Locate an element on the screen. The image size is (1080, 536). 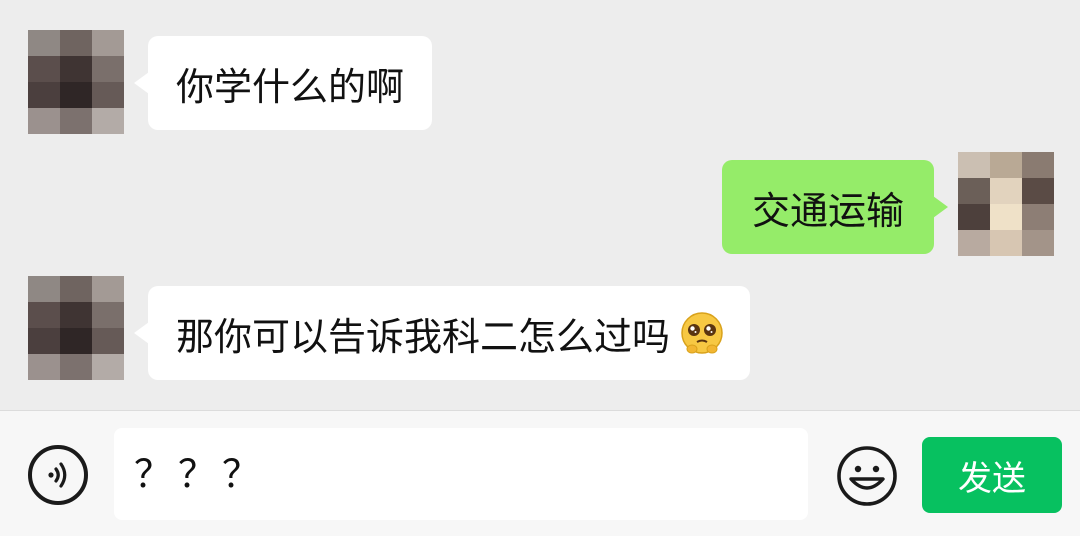
voice-icon is located at coordinates (58, 475).